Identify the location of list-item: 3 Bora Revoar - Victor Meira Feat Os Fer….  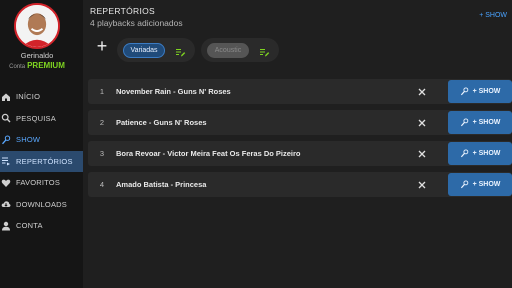
(300, 153).